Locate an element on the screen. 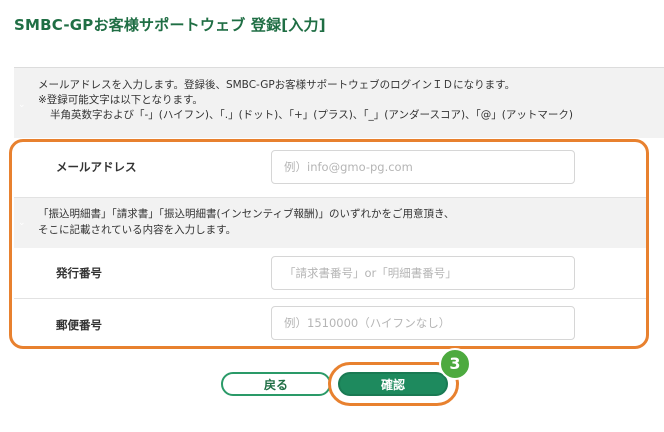  email-input is located at coordinates (423, 167).